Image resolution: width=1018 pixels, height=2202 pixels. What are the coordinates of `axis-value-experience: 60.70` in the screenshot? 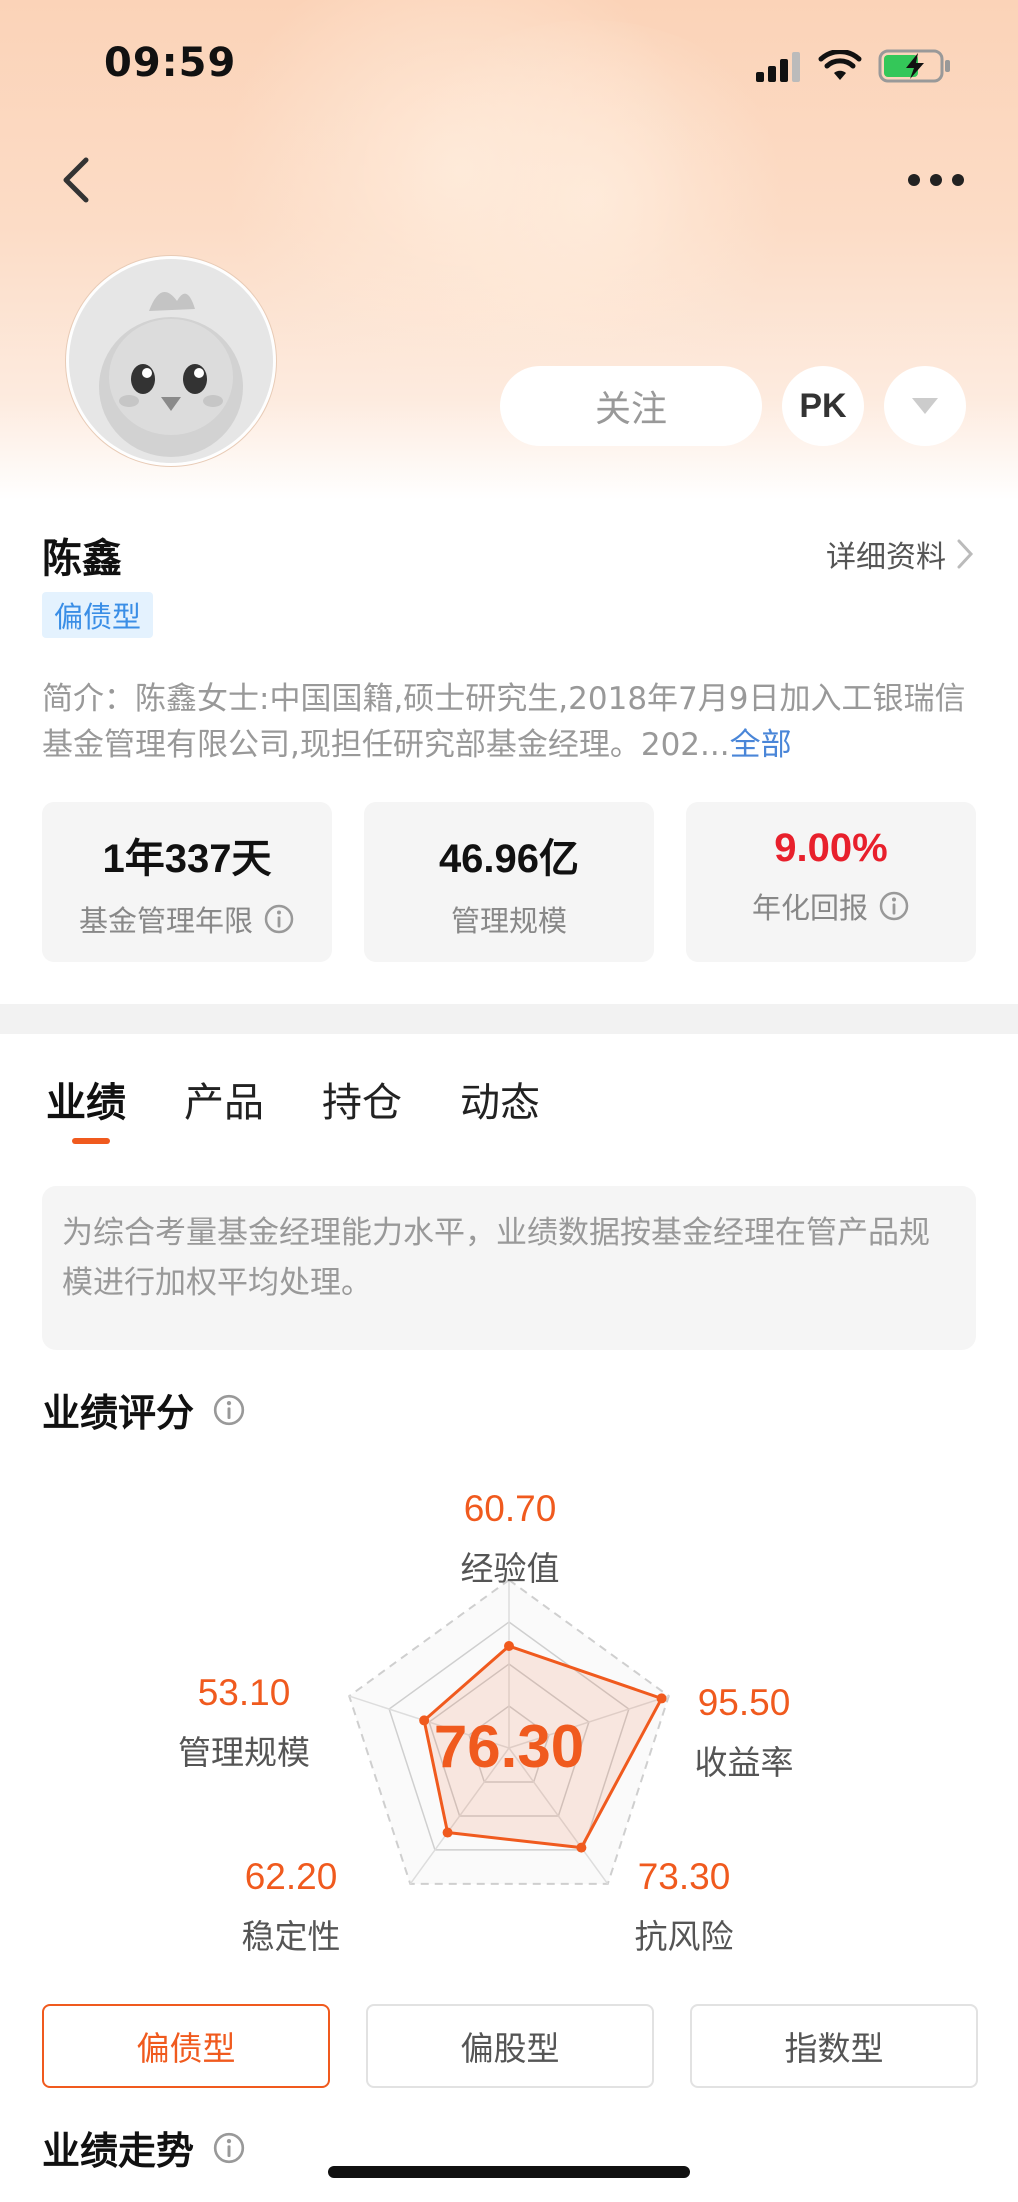 It's located at (510, 1508).